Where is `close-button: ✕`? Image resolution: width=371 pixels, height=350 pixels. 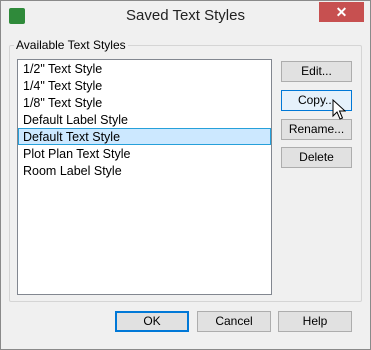 close-button: ✕ is located at coordinates (341, 12).